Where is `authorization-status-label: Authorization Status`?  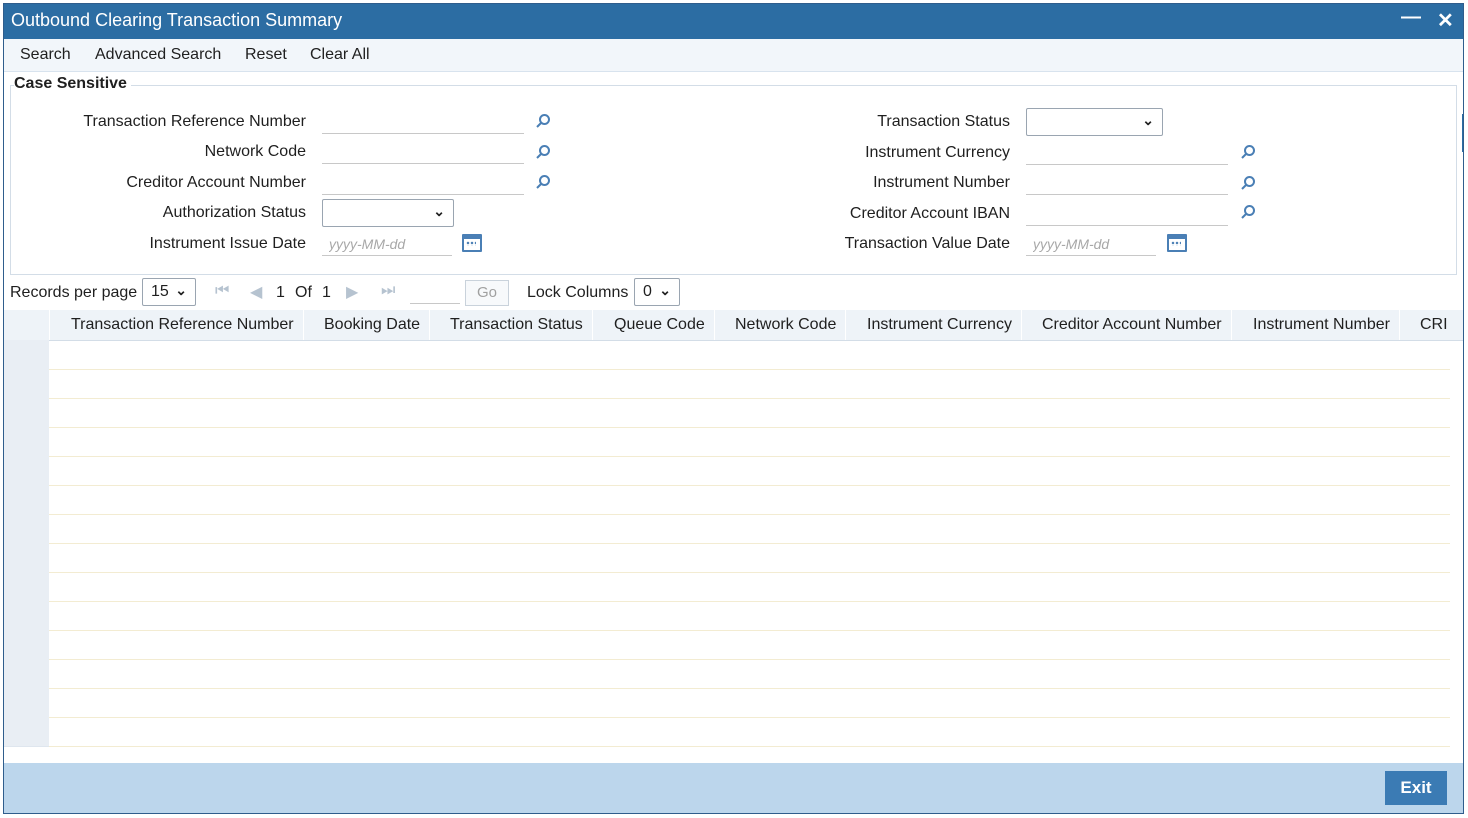
authorization-status-label: Authorization Status is located at coordinates (234, 212).